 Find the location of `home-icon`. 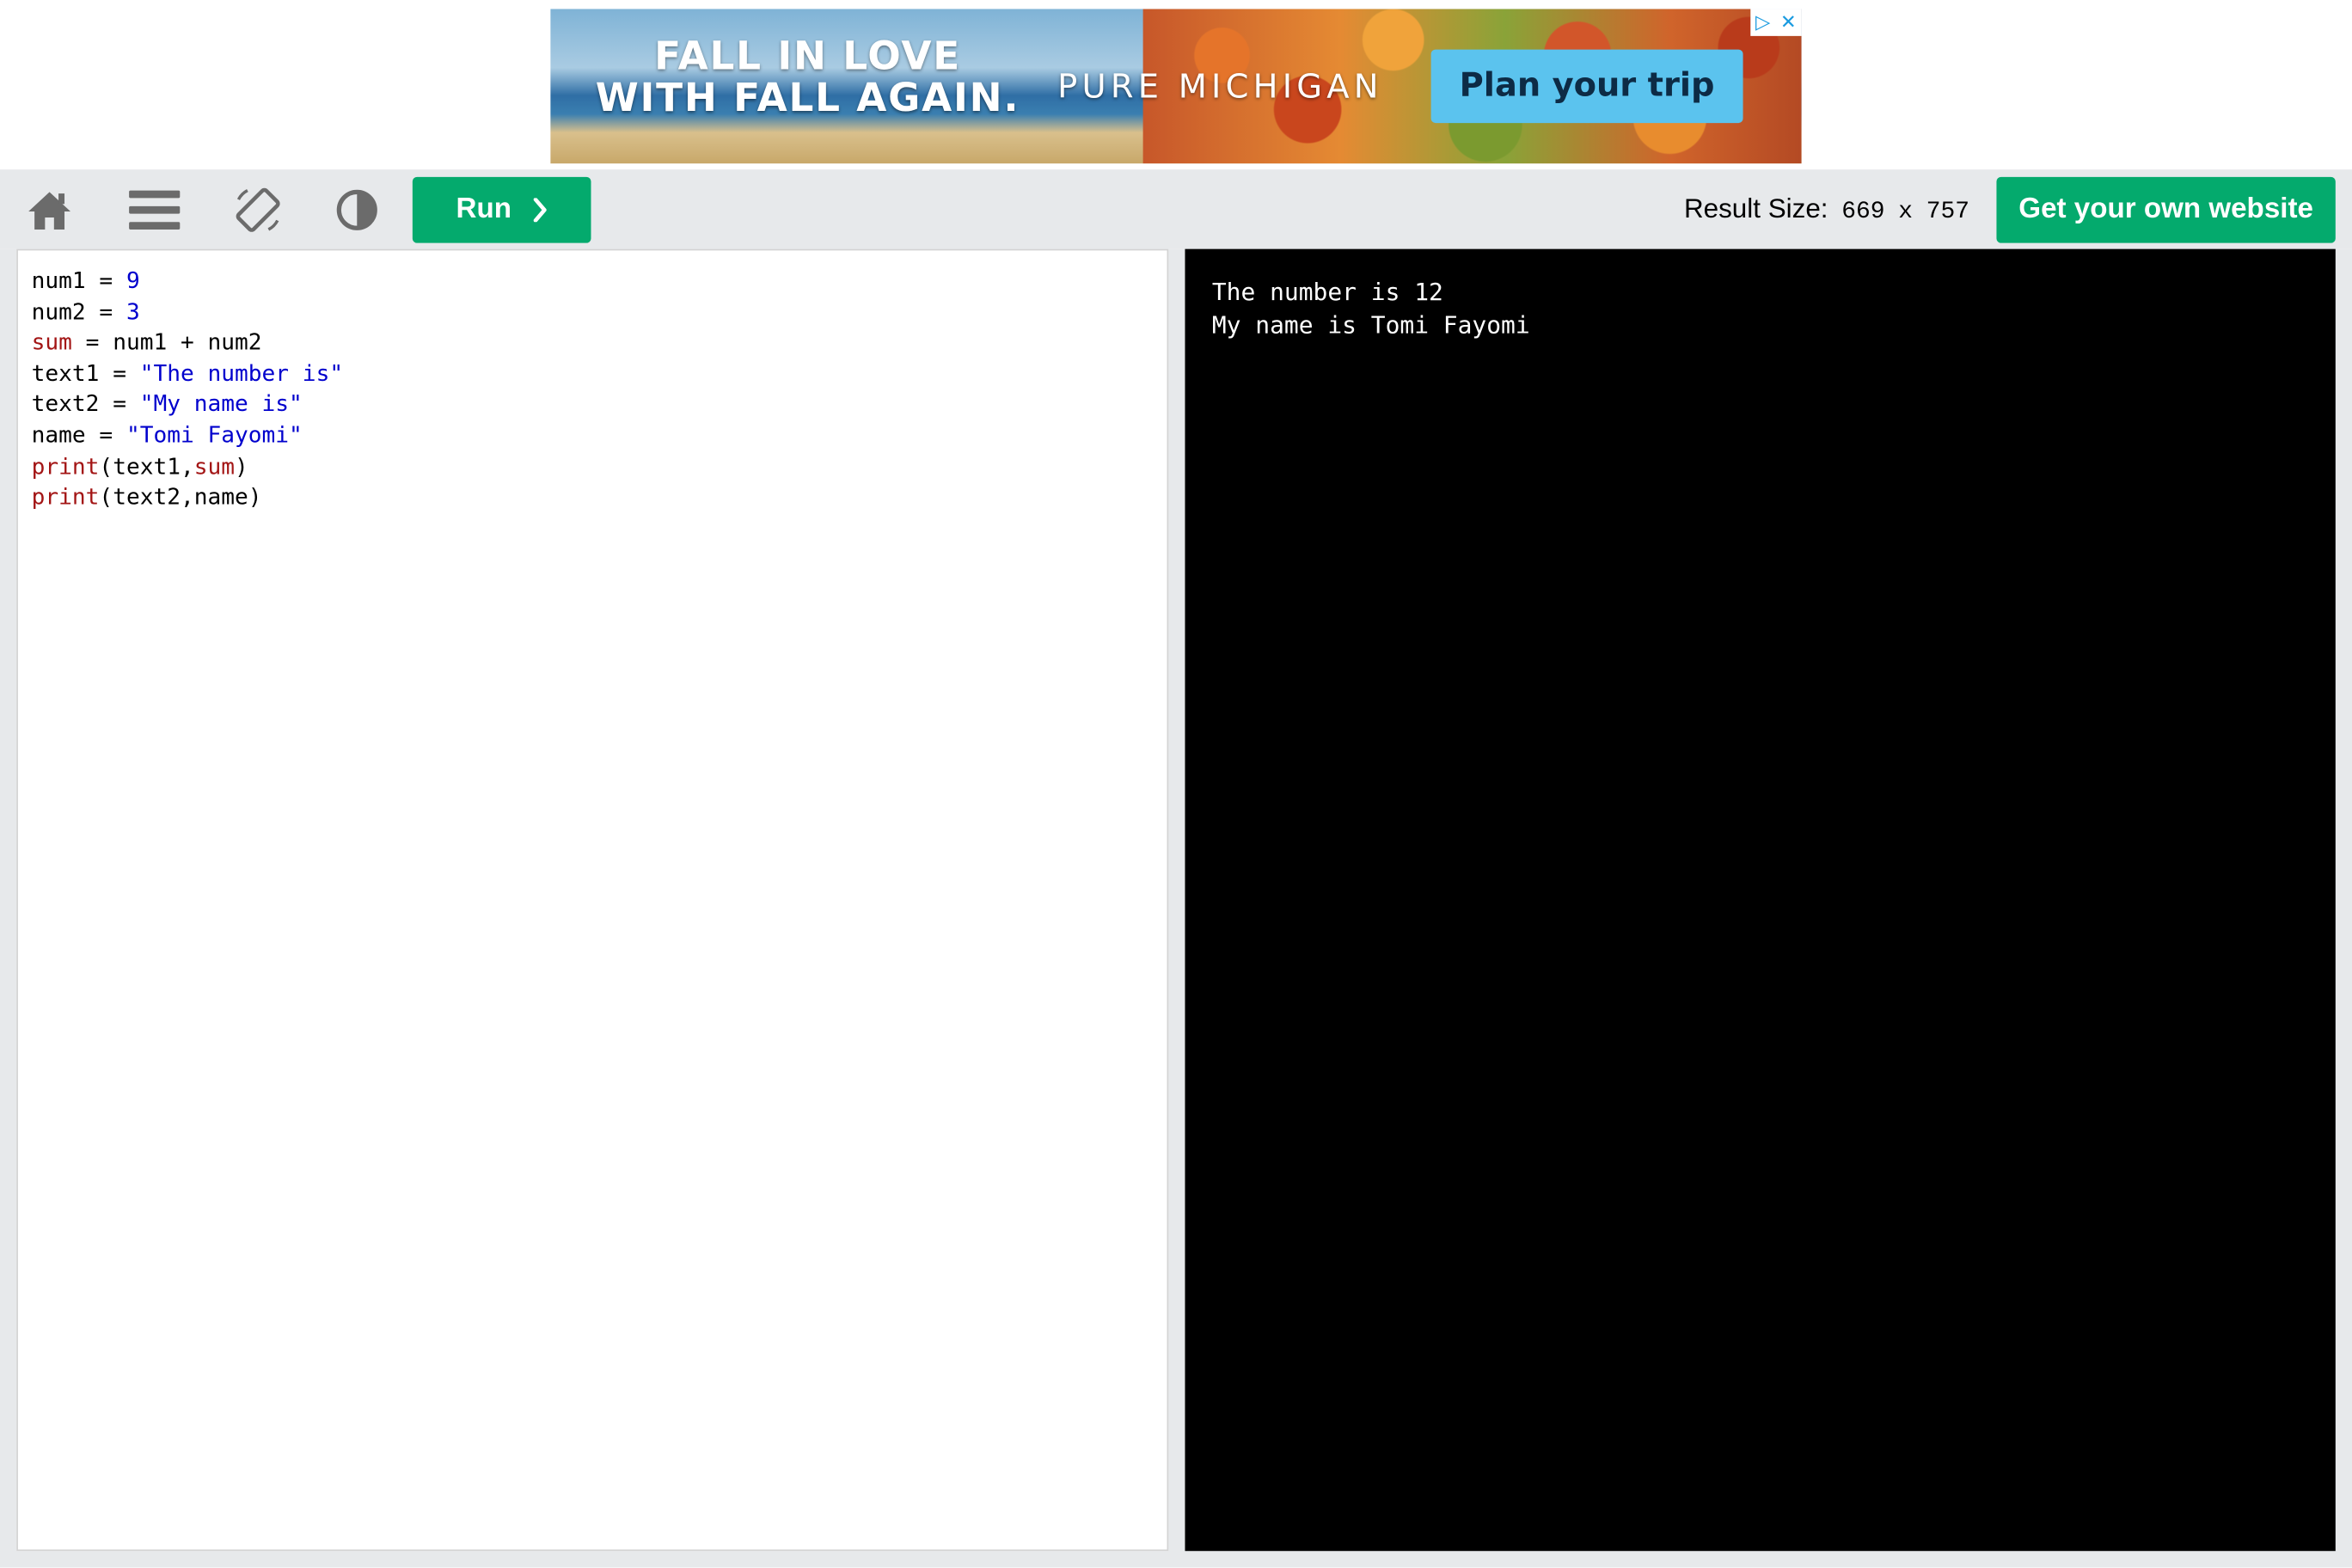

home-icon is located at coordinates (49, 210).